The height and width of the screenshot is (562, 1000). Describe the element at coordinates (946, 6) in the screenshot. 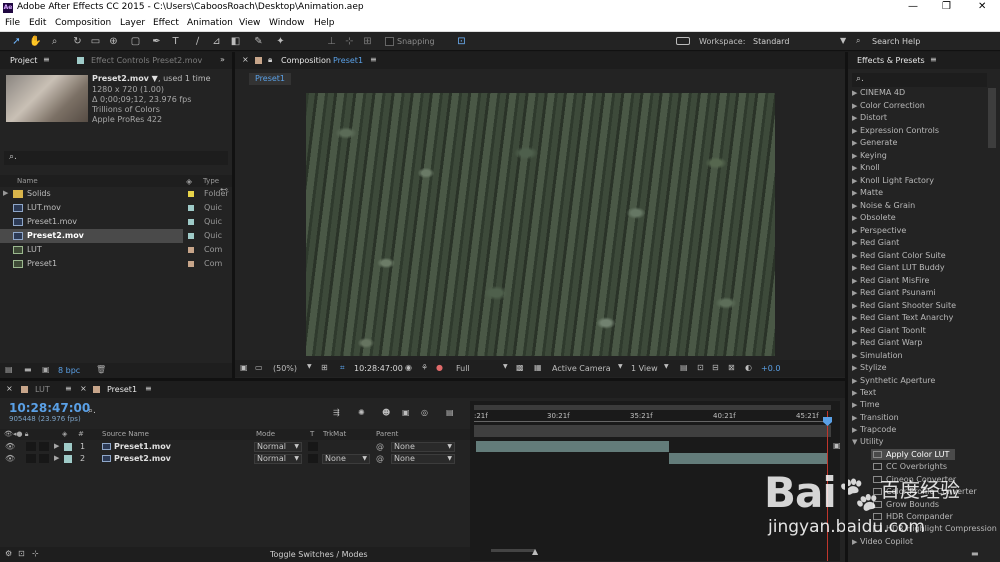

I see `maximize-icon: ❐` at that location.